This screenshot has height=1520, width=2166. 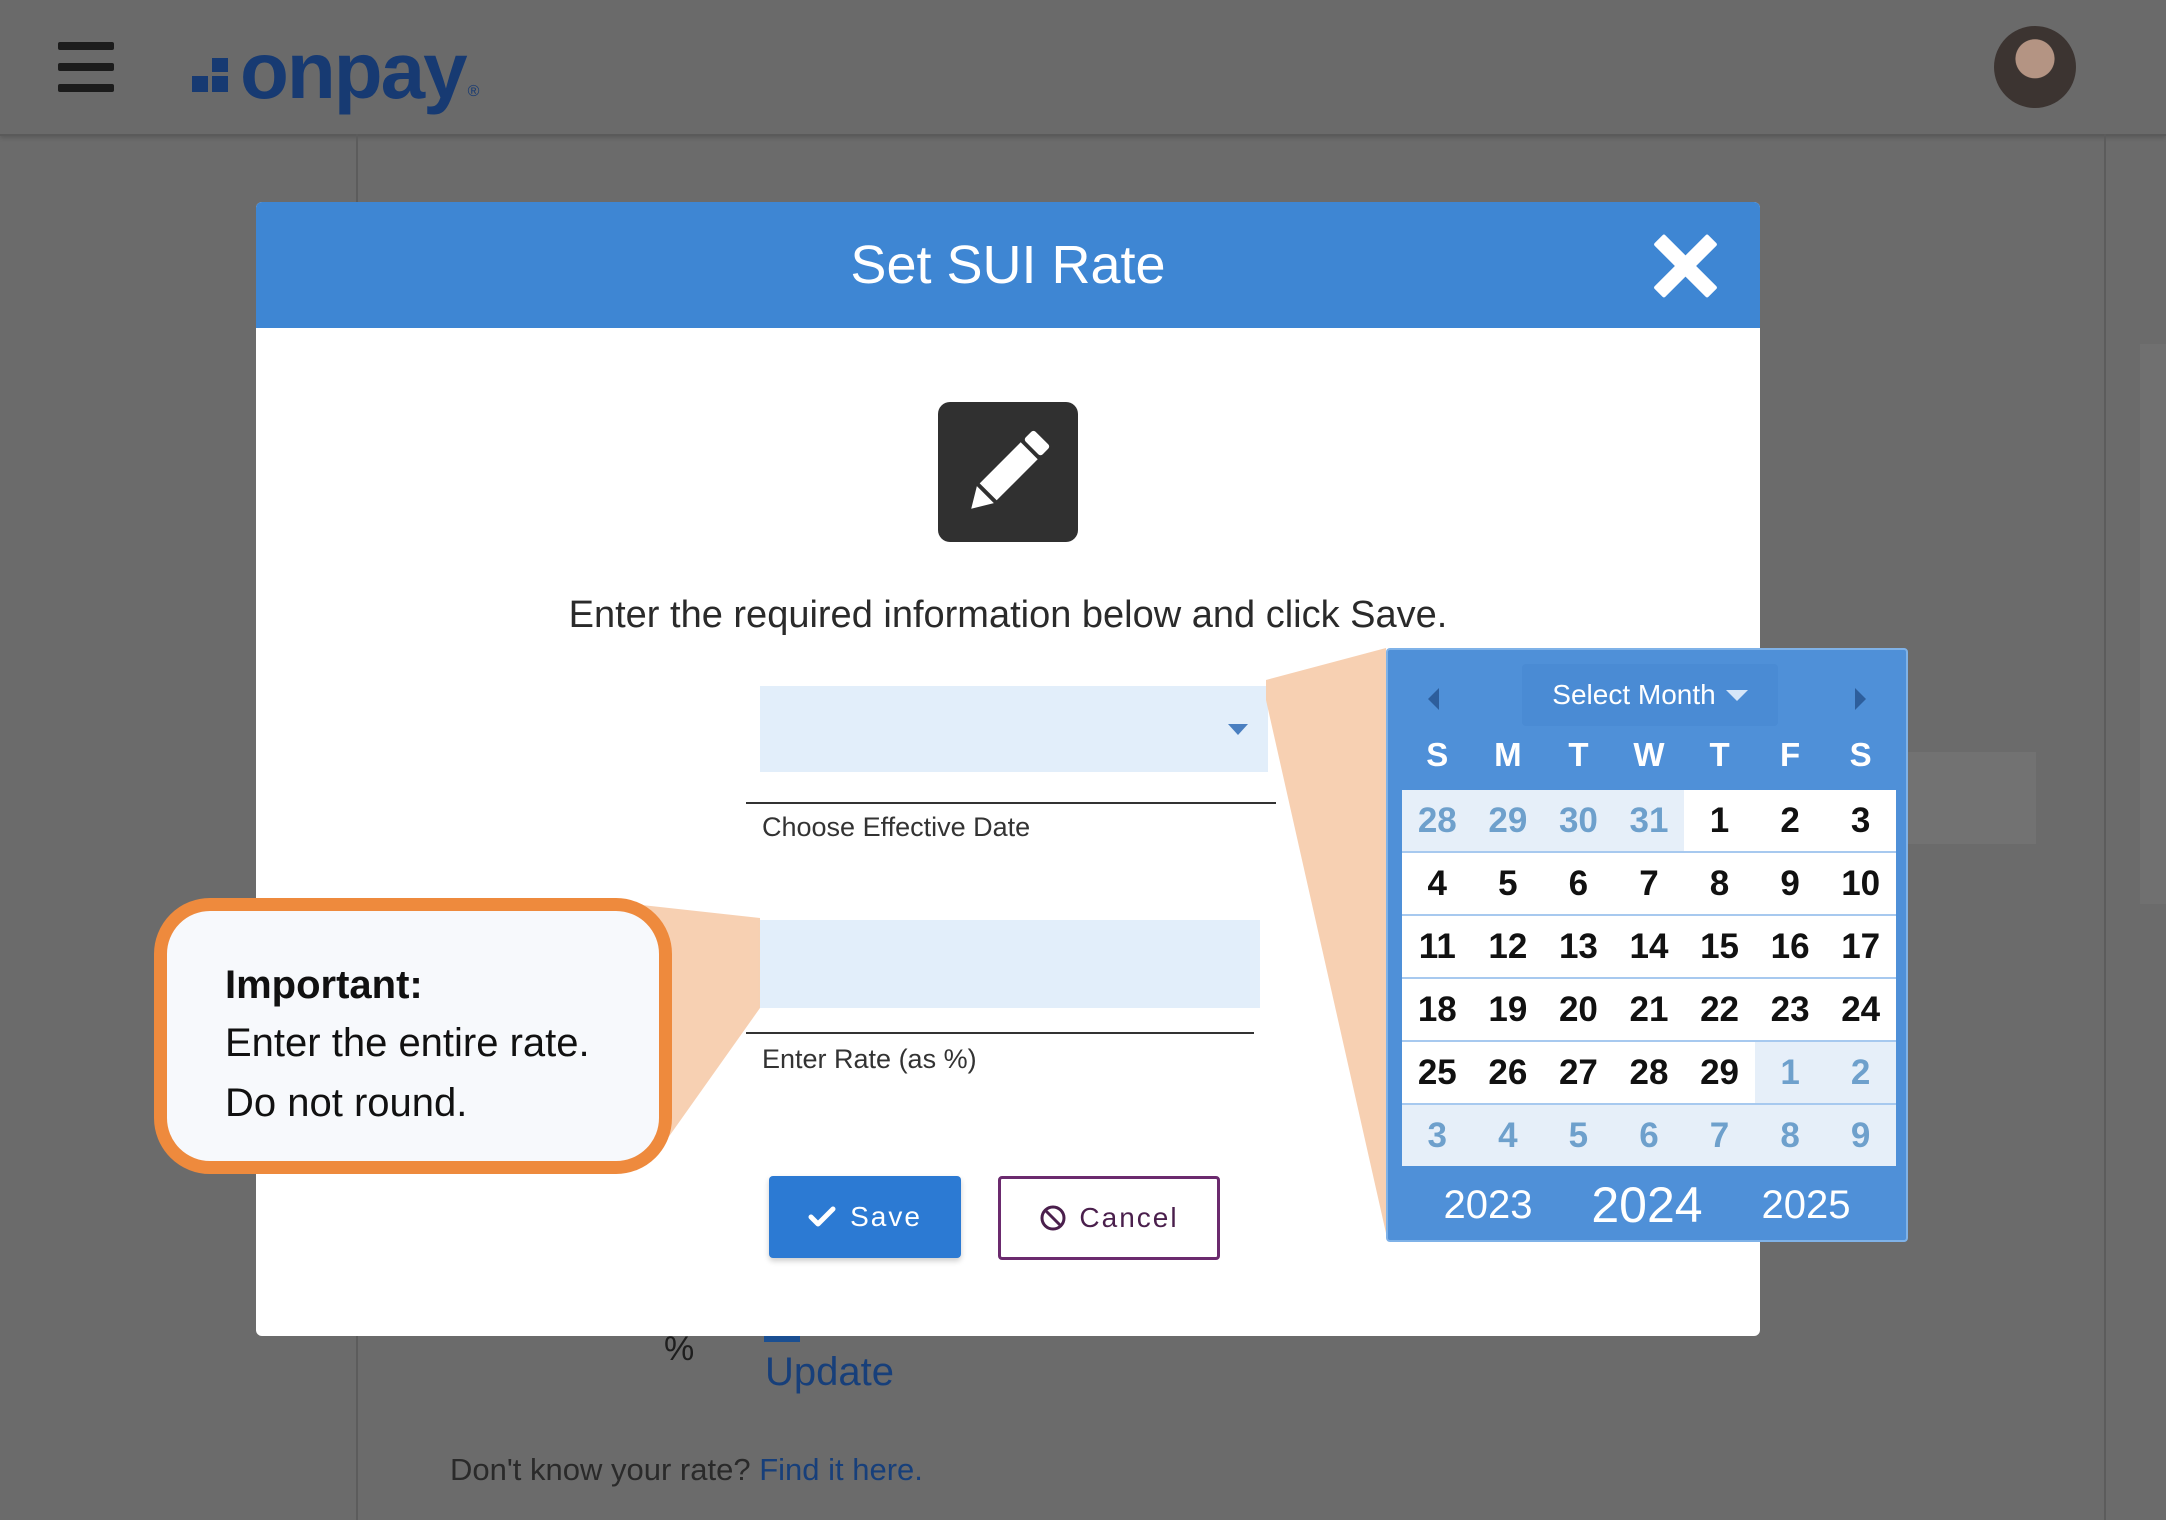 What do you see at coordinates (1790, 754) in the screenshot?
I see `weekday-label: F` at bounding box center [1790, 754].